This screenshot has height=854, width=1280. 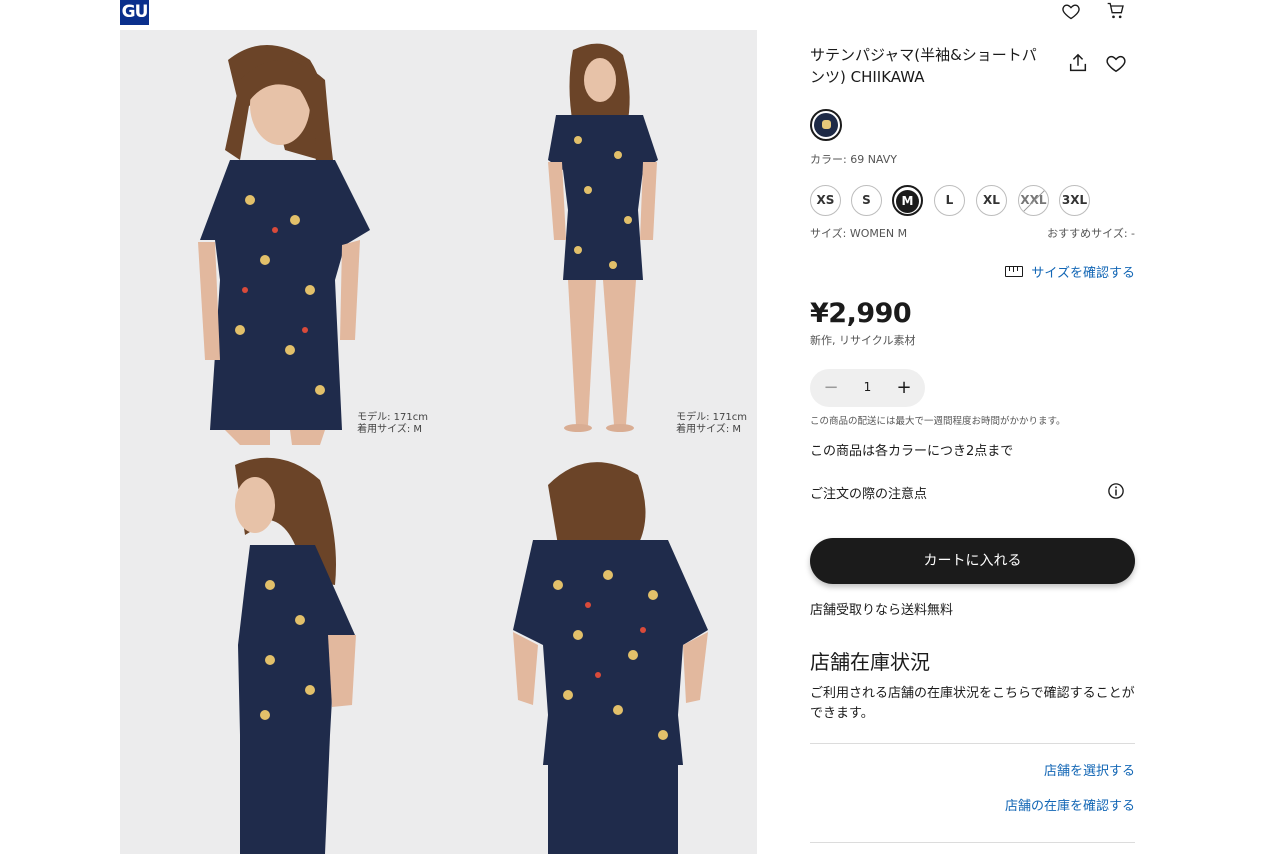 I want to click on size-option-xs: XS, so click(x=825, y=200).